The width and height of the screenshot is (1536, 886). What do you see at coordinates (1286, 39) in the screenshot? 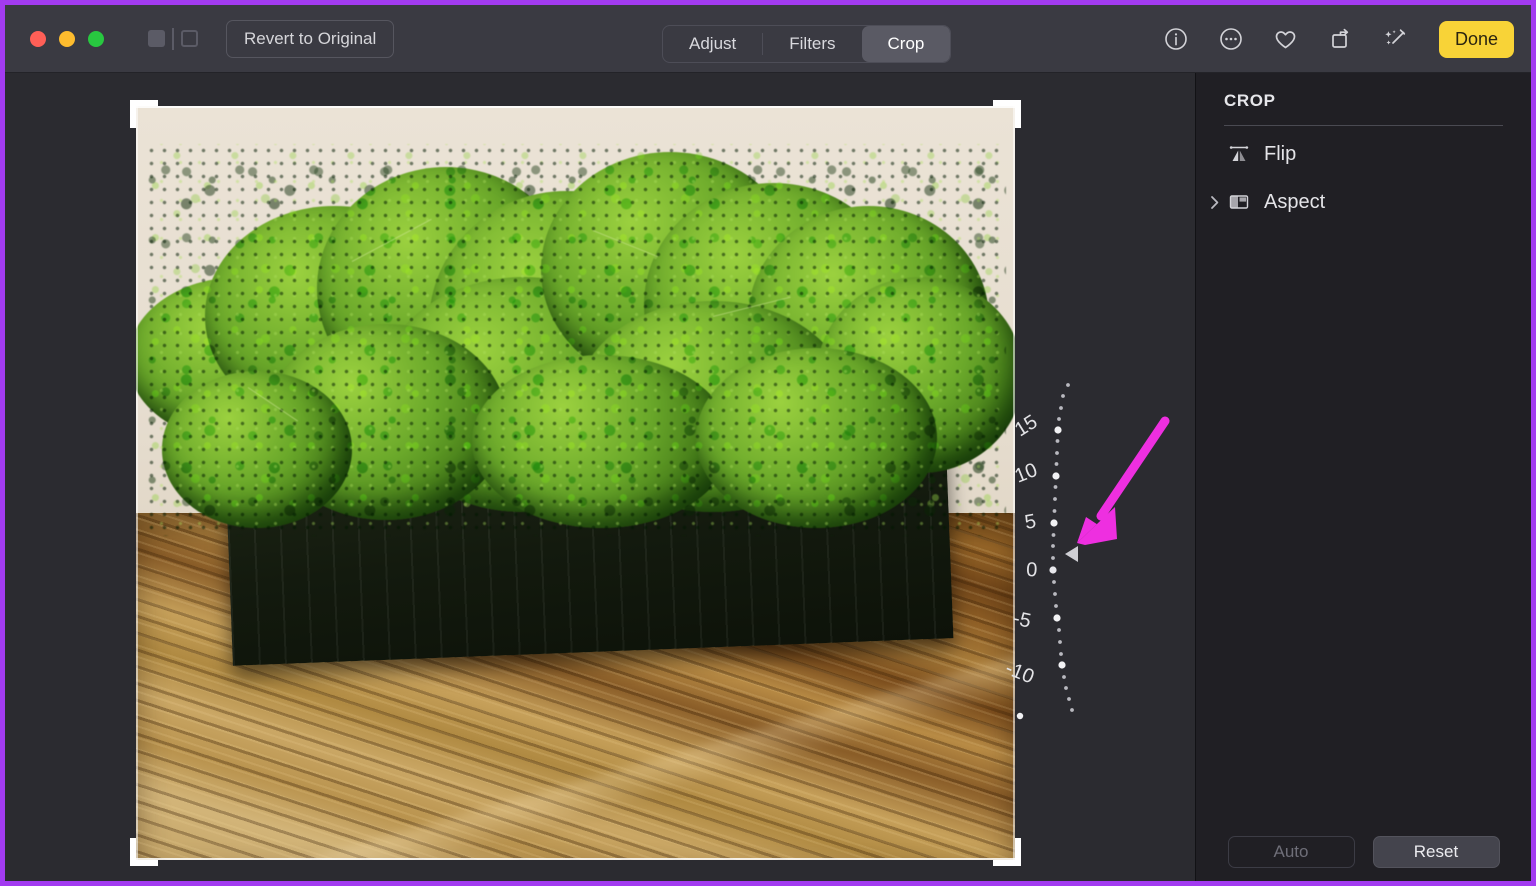
I see `heart-favorite-icon` at bounding box center [1286, 39].